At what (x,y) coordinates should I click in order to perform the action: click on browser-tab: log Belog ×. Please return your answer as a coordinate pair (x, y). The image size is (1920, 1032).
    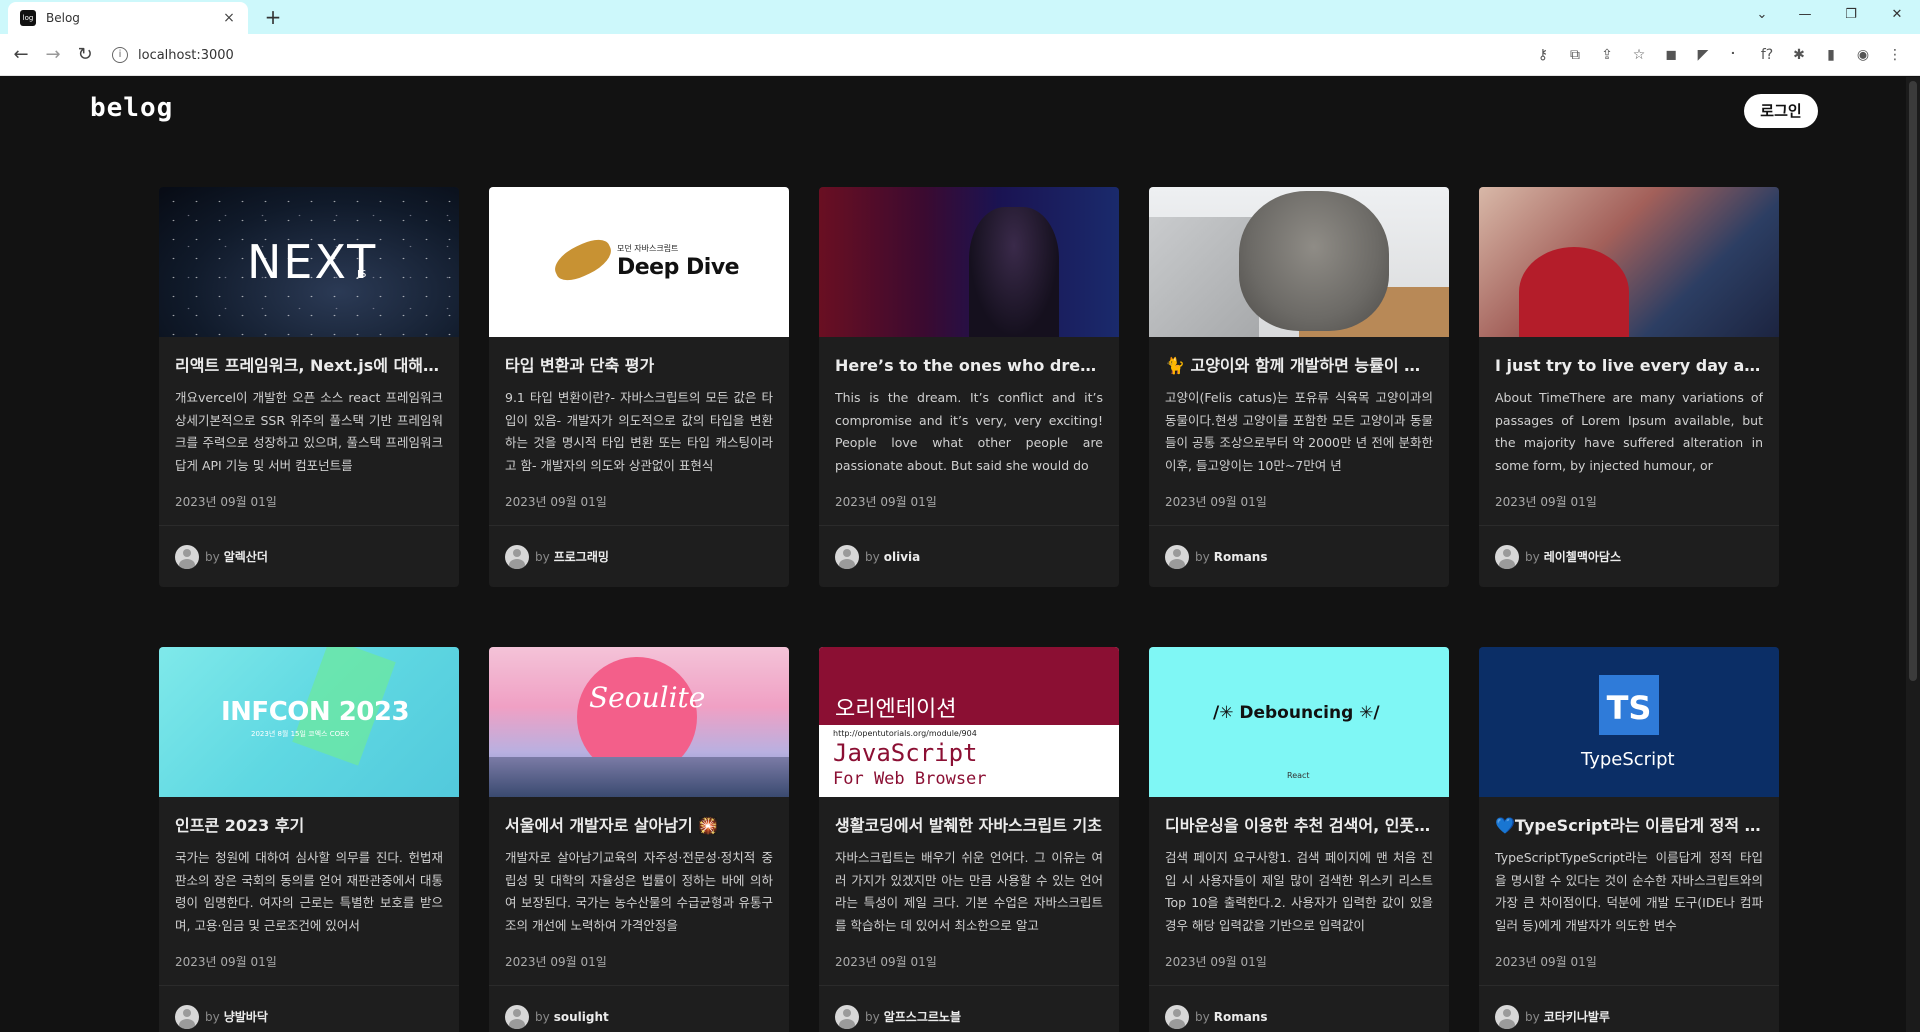
    Looking at the image, I should click on (128, 18).